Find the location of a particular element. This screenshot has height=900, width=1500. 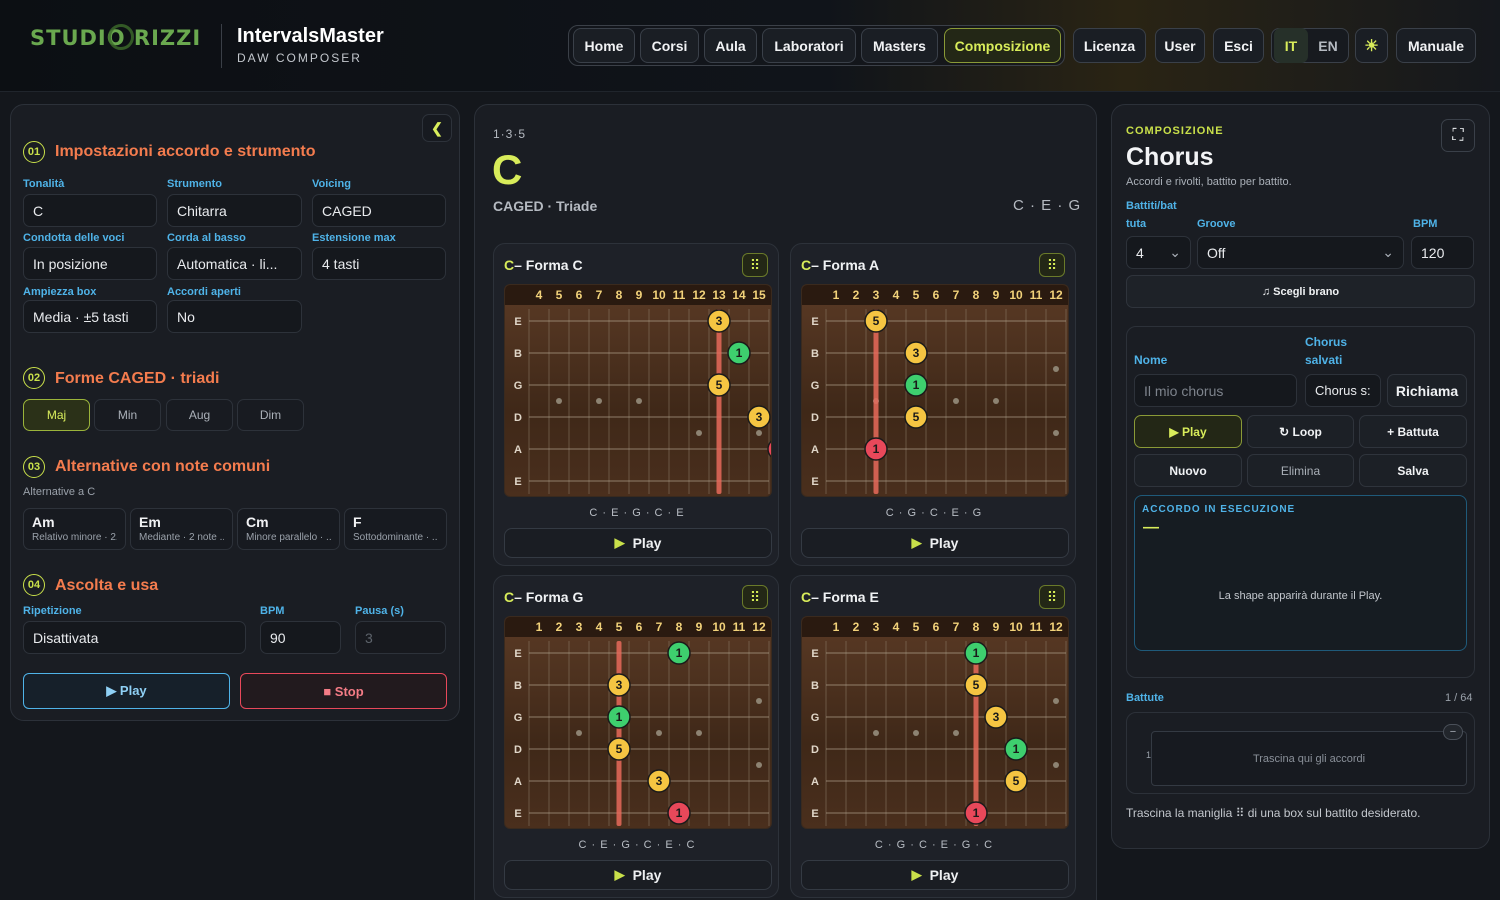

nav-aula: Aula is located at coordinates (730, 45).